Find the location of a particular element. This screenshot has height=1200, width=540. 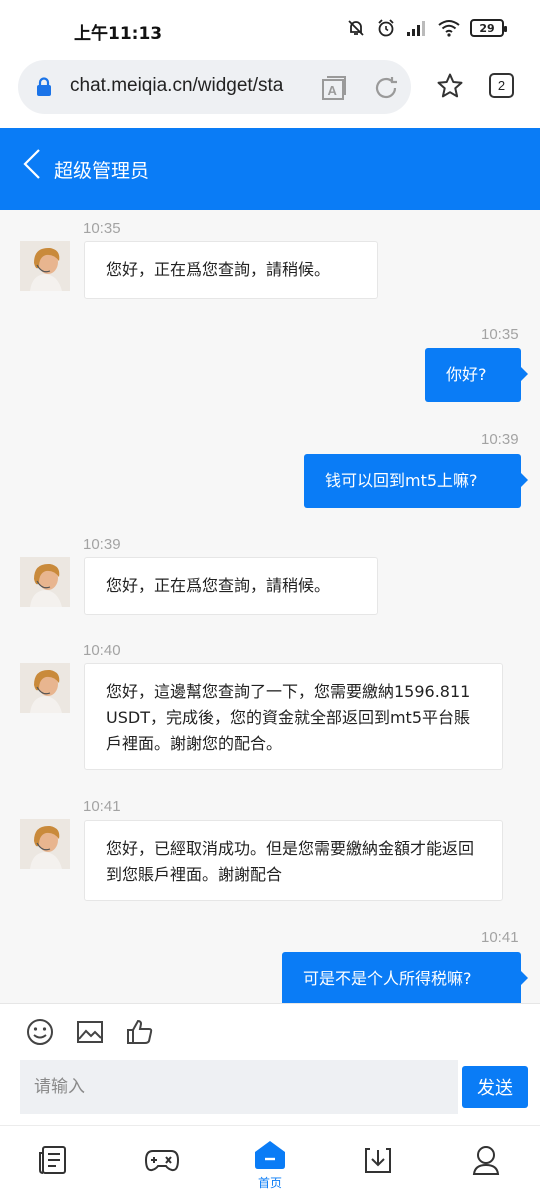

thumbs-up-icon is located at coordinates (140, 1032).